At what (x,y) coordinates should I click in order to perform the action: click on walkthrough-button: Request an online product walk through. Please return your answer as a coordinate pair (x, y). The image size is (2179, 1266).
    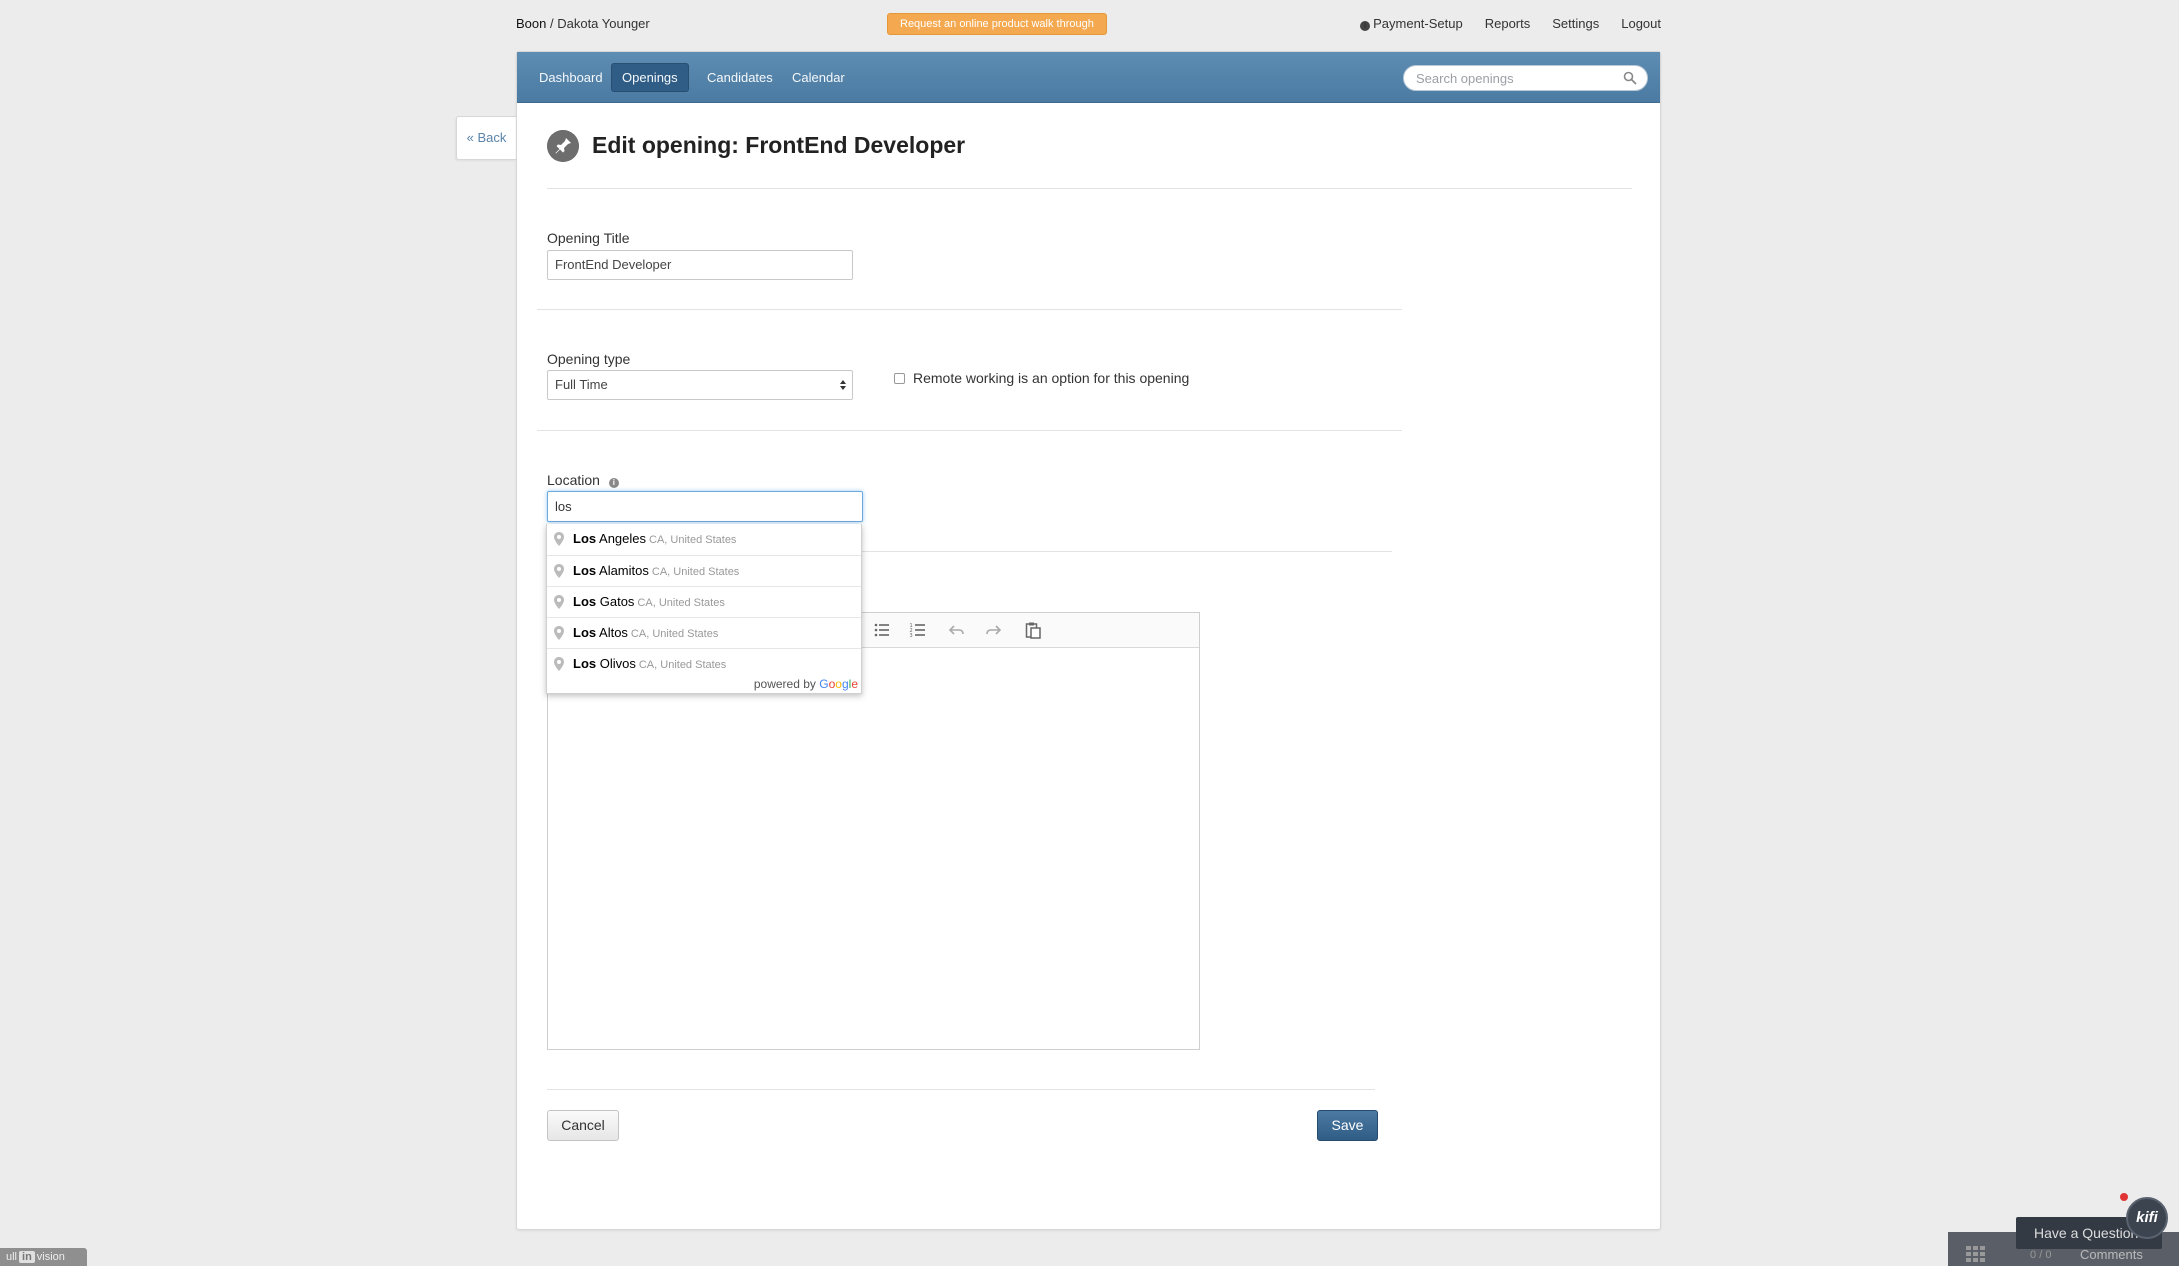
    Looking at the image, I should click on (997, 24).